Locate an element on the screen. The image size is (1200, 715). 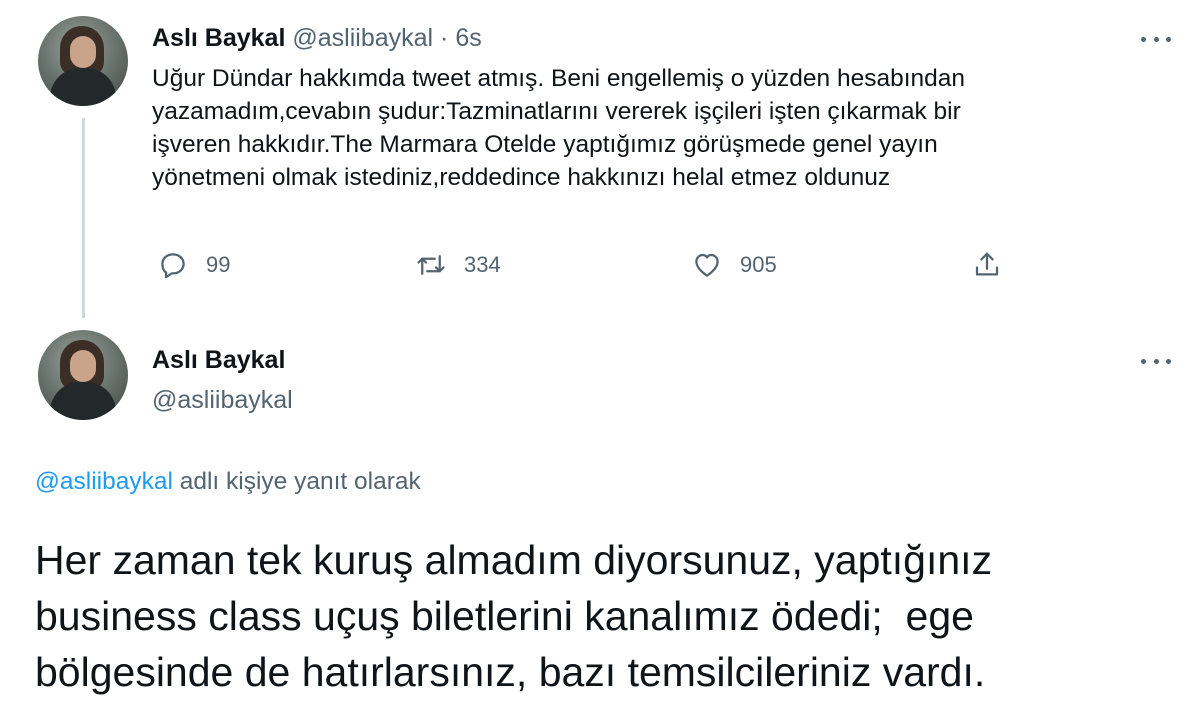
replying-to: @asliibaykal adlı kişiye yanıt olarak is located at coordinates (228, 482).